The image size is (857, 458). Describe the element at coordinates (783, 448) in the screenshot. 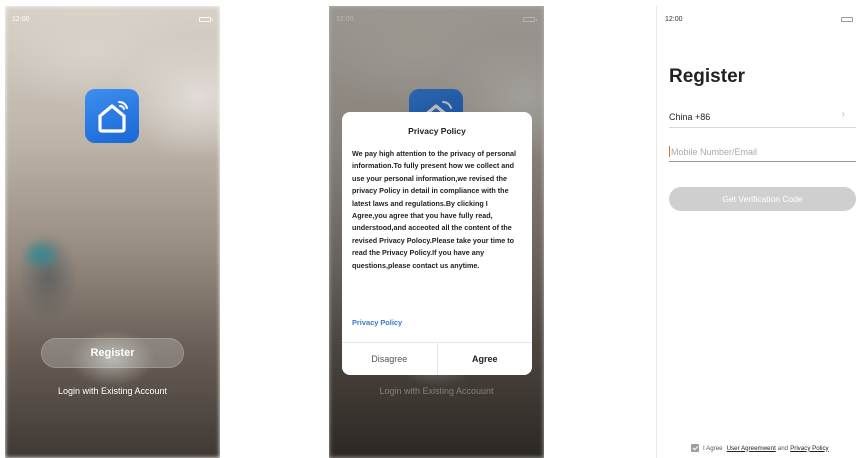

I see `and-text: and` at that location.